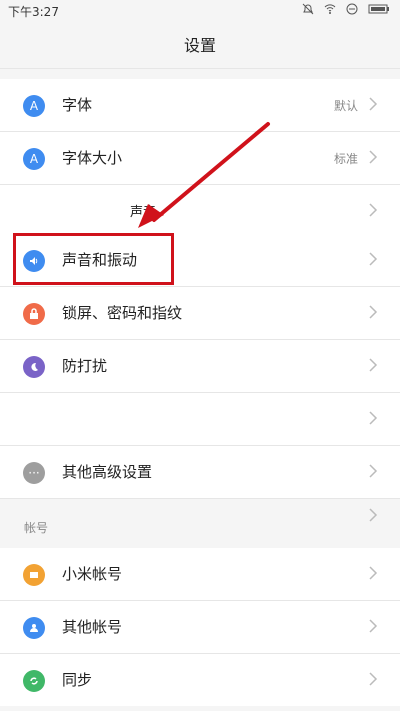  I want to click on settings-row-value: 标准, so click(345, 159).